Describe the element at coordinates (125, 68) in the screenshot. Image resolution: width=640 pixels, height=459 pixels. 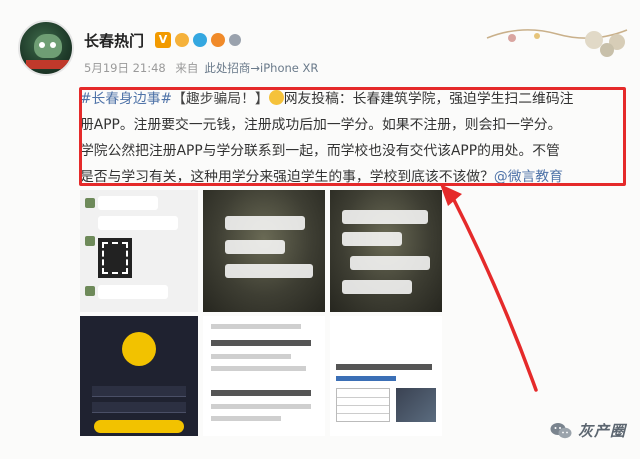
I see `post-time: 5月19日 21:48` at that location.